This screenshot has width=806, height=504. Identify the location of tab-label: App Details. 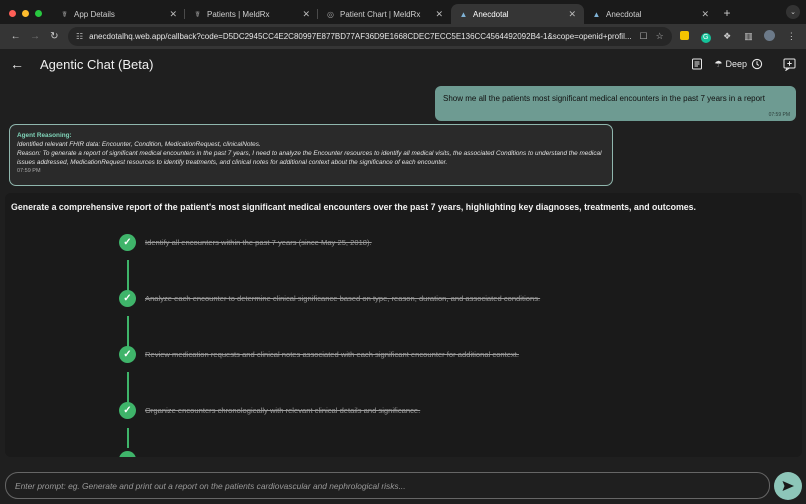
(94, 14).